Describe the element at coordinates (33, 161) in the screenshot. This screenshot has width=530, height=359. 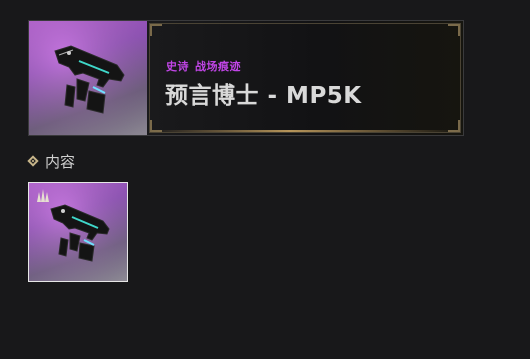
I see `diamond-bullet-icon` at that location.